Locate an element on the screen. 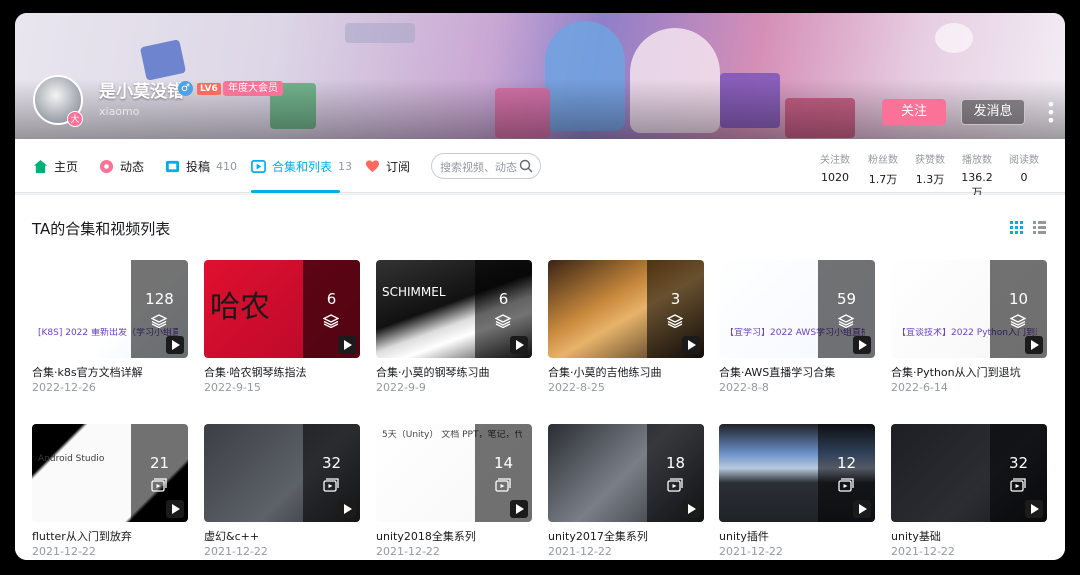 The width and height of the screenshot is (1080, 575). collection-card: 32 unity基础 2021-12-22 is located at coordinates (969, 492).